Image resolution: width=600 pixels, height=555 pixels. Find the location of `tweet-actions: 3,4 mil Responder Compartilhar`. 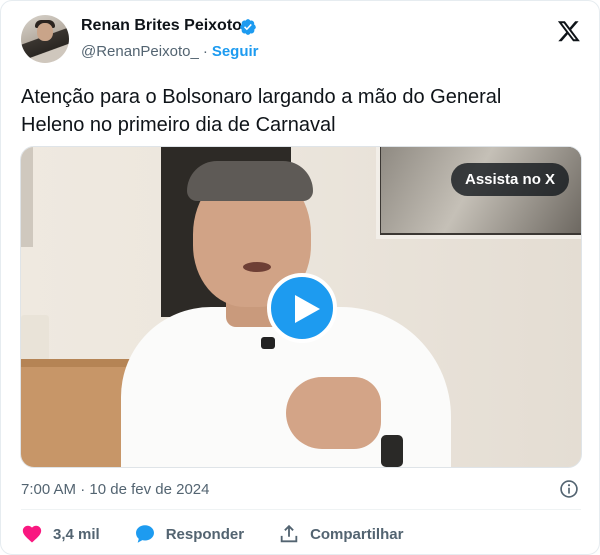

tweet-actions: 3,4 mil Responder Compartilhar is located at coordinates (229, 534).